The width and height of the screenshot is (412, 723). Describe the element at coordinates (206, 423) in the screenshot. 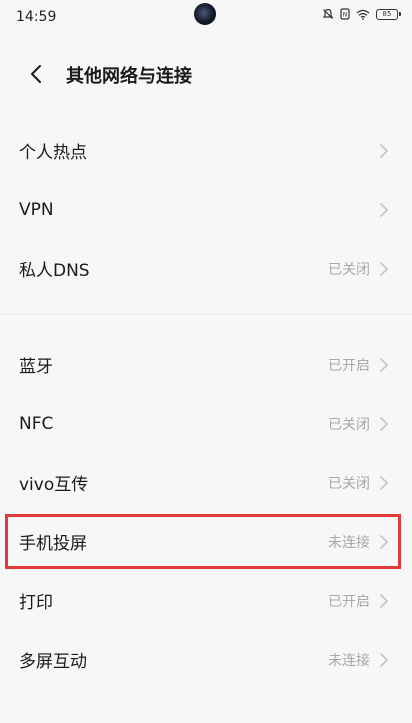

I see `list-item-nfc: NFC 已关闭` at that location.